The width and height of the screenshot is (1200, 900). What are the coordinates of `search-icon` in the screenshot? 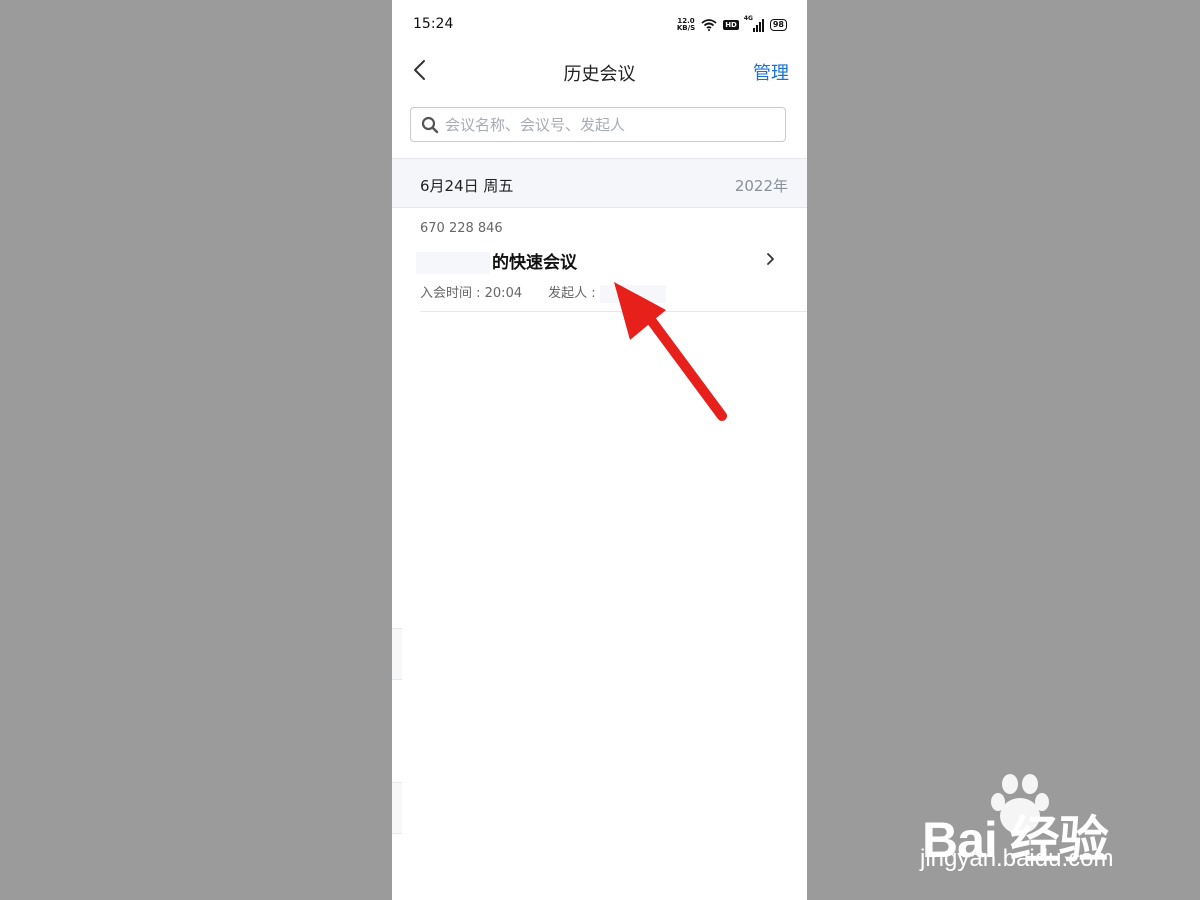 It's located at (430, 125).